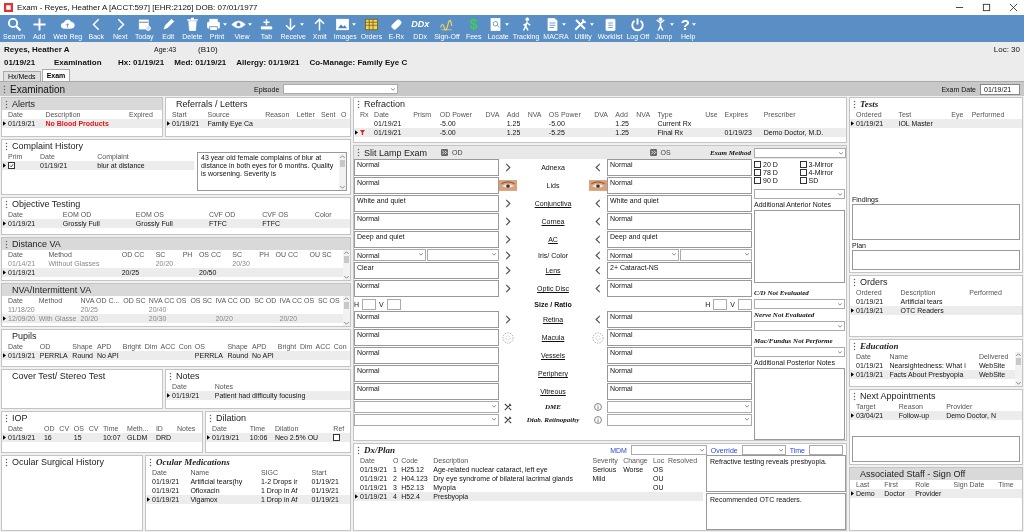 This screenshot has height=532, width=1024. I want to click on panel-title: Refraction, so click(385, 104).